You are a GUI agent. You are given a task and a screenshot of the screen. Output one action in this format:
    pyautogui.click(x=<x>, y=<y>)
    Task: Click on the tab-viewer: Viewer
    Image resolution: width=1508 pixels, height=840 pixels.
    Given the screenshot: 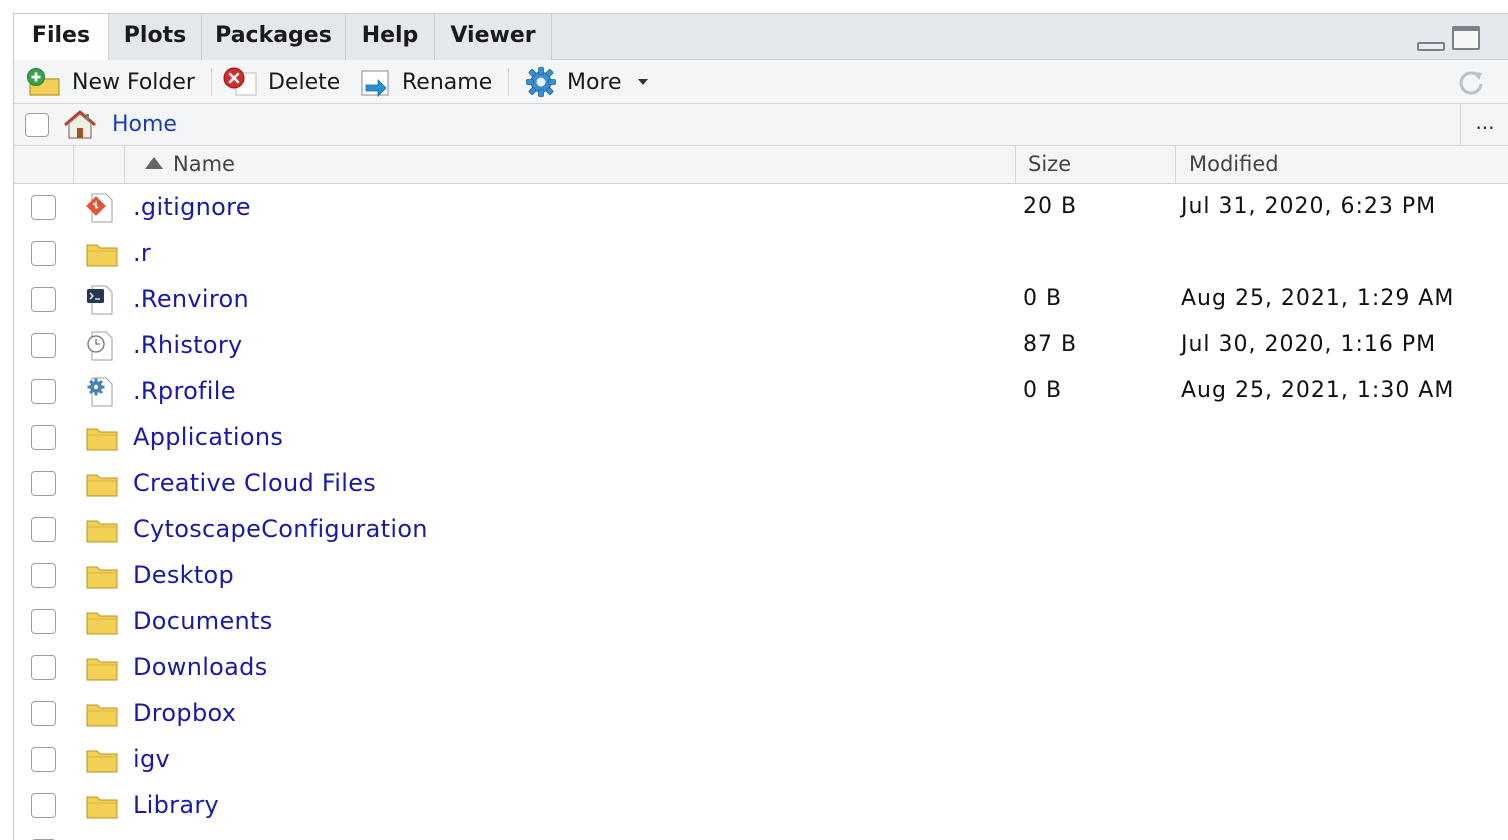 What is the action you would take?
    pyautogui.click(x=493, y=37)
    